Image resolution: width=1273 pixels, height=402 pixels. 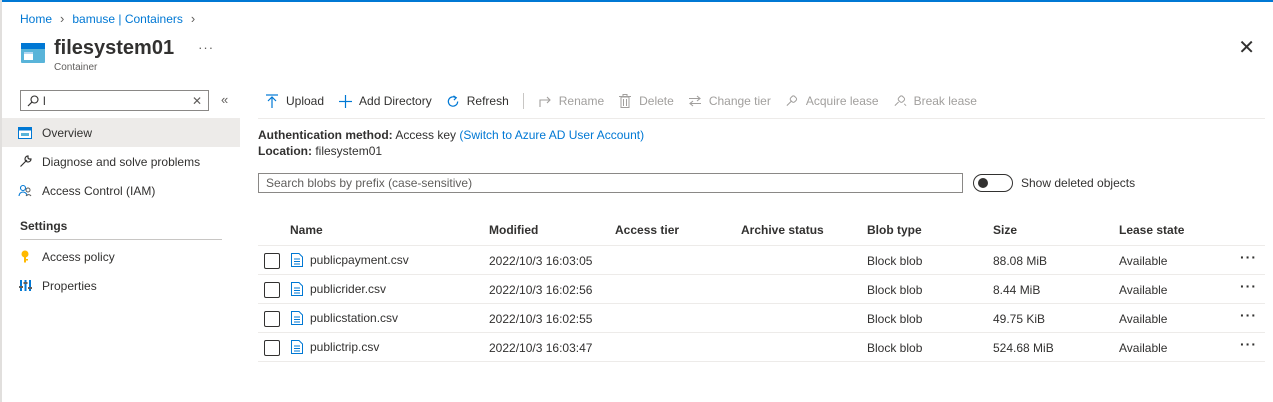 What do you see at coordinates (62, 18) in the screenshot?
I see `chevron-right-icon: ›` at bounding box center [62, 18].